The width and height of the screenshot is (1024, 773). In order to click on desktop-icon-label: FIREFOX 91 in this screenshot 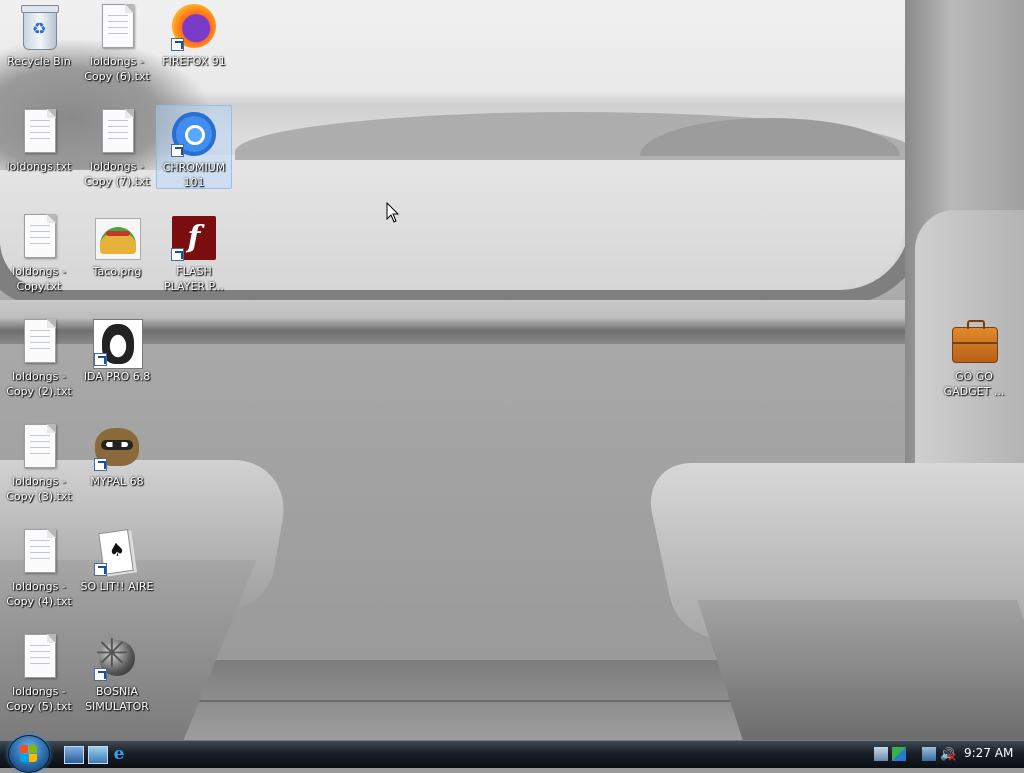, I will do `click(194, 61)`.